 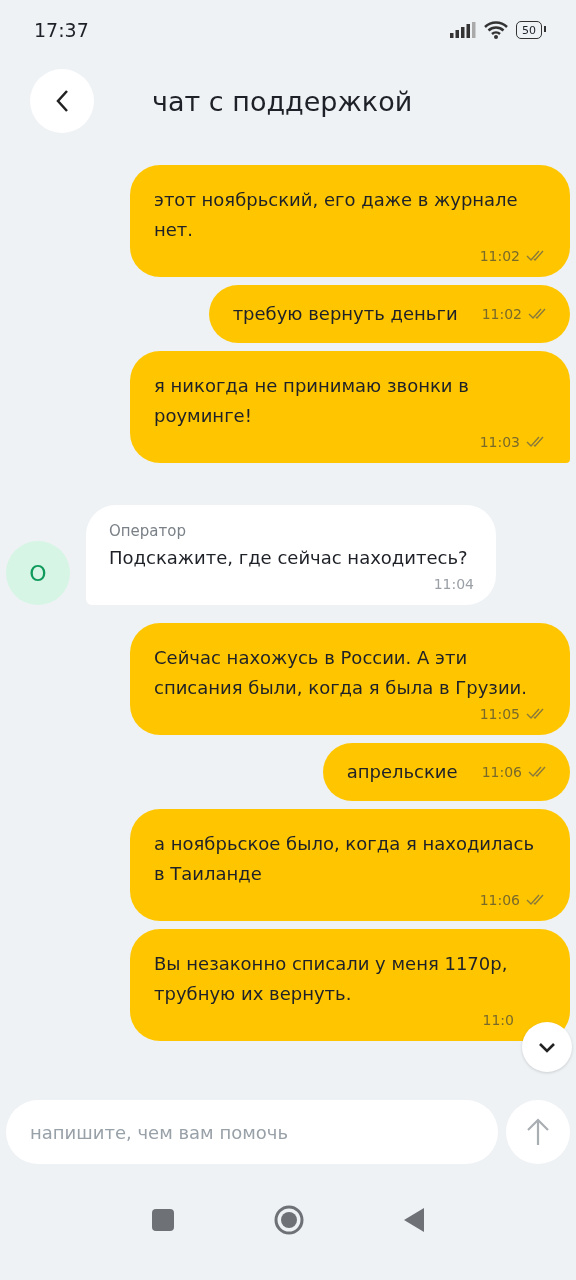 What do you see at coordinates (312, 401) in the screenshot?
I see `message-text: я никогда не принимаю звонки в роуминге!` at bounding box center [312, 401].